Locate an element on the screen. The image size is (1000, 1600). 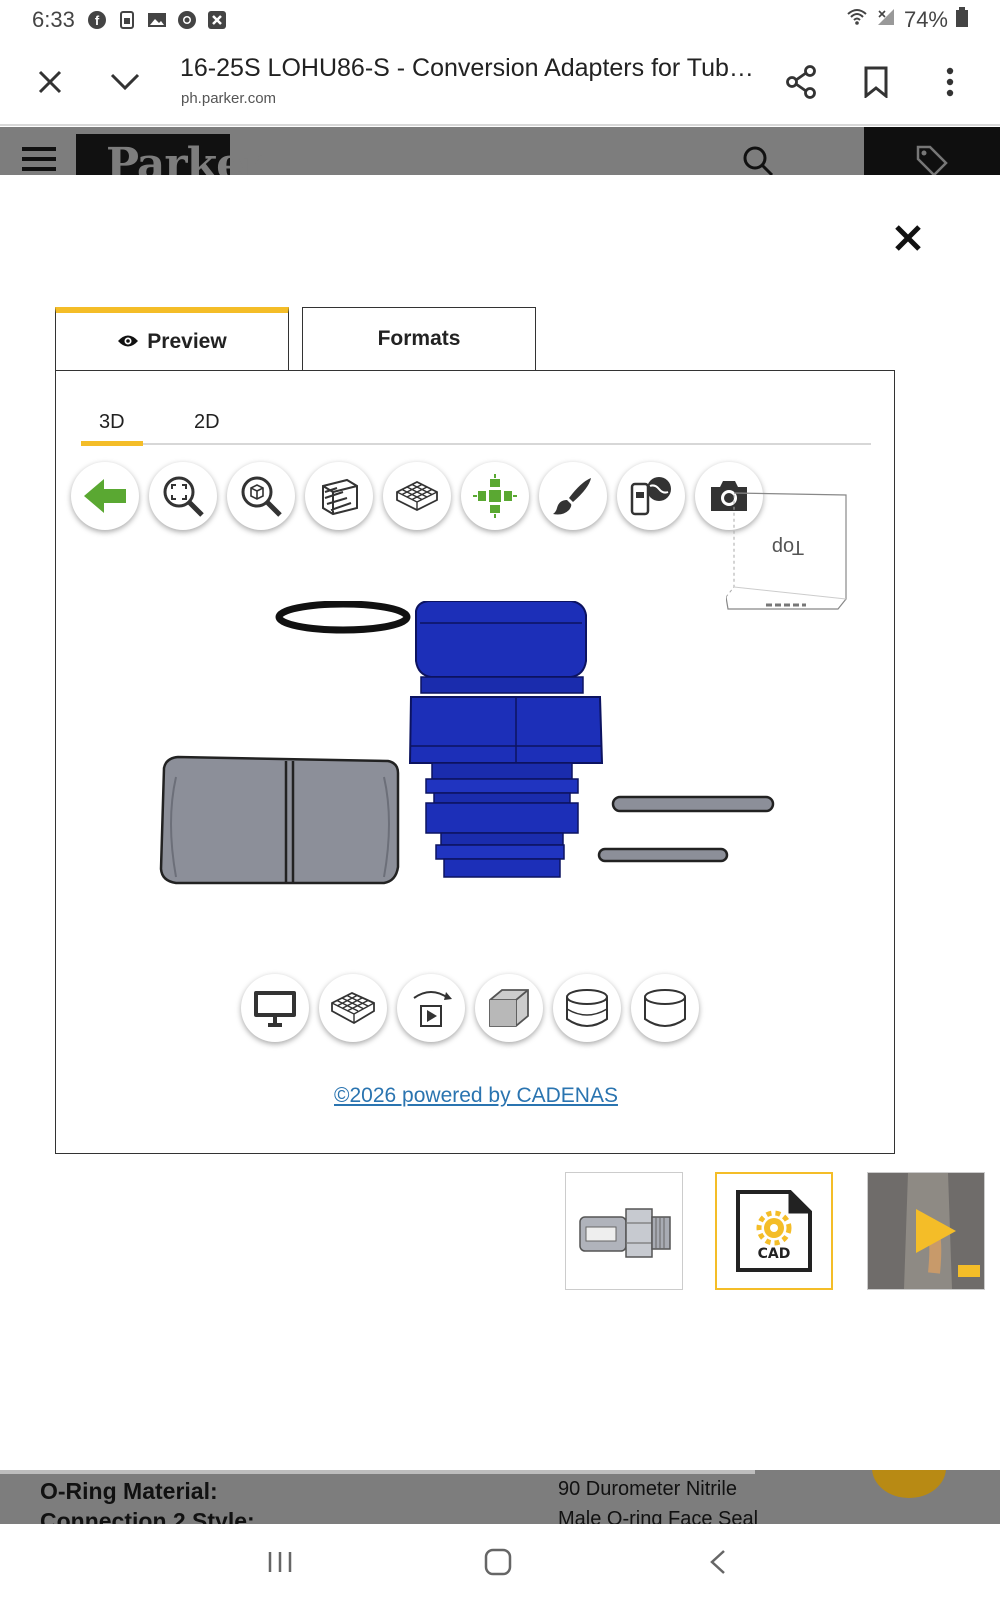
tab-preview-label: Preview is located at coordinates (187, 341).